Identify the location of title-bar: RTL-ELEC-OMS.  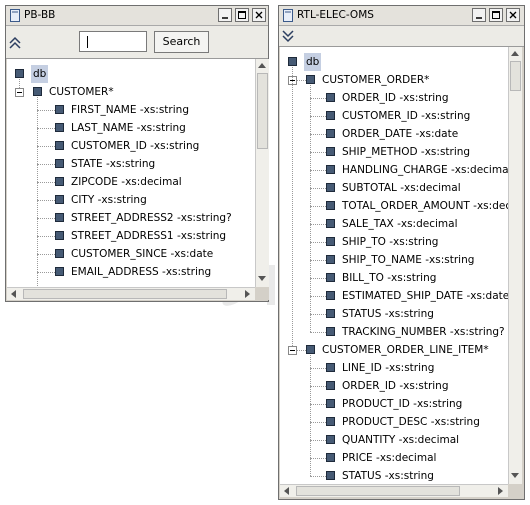
(401, 16).